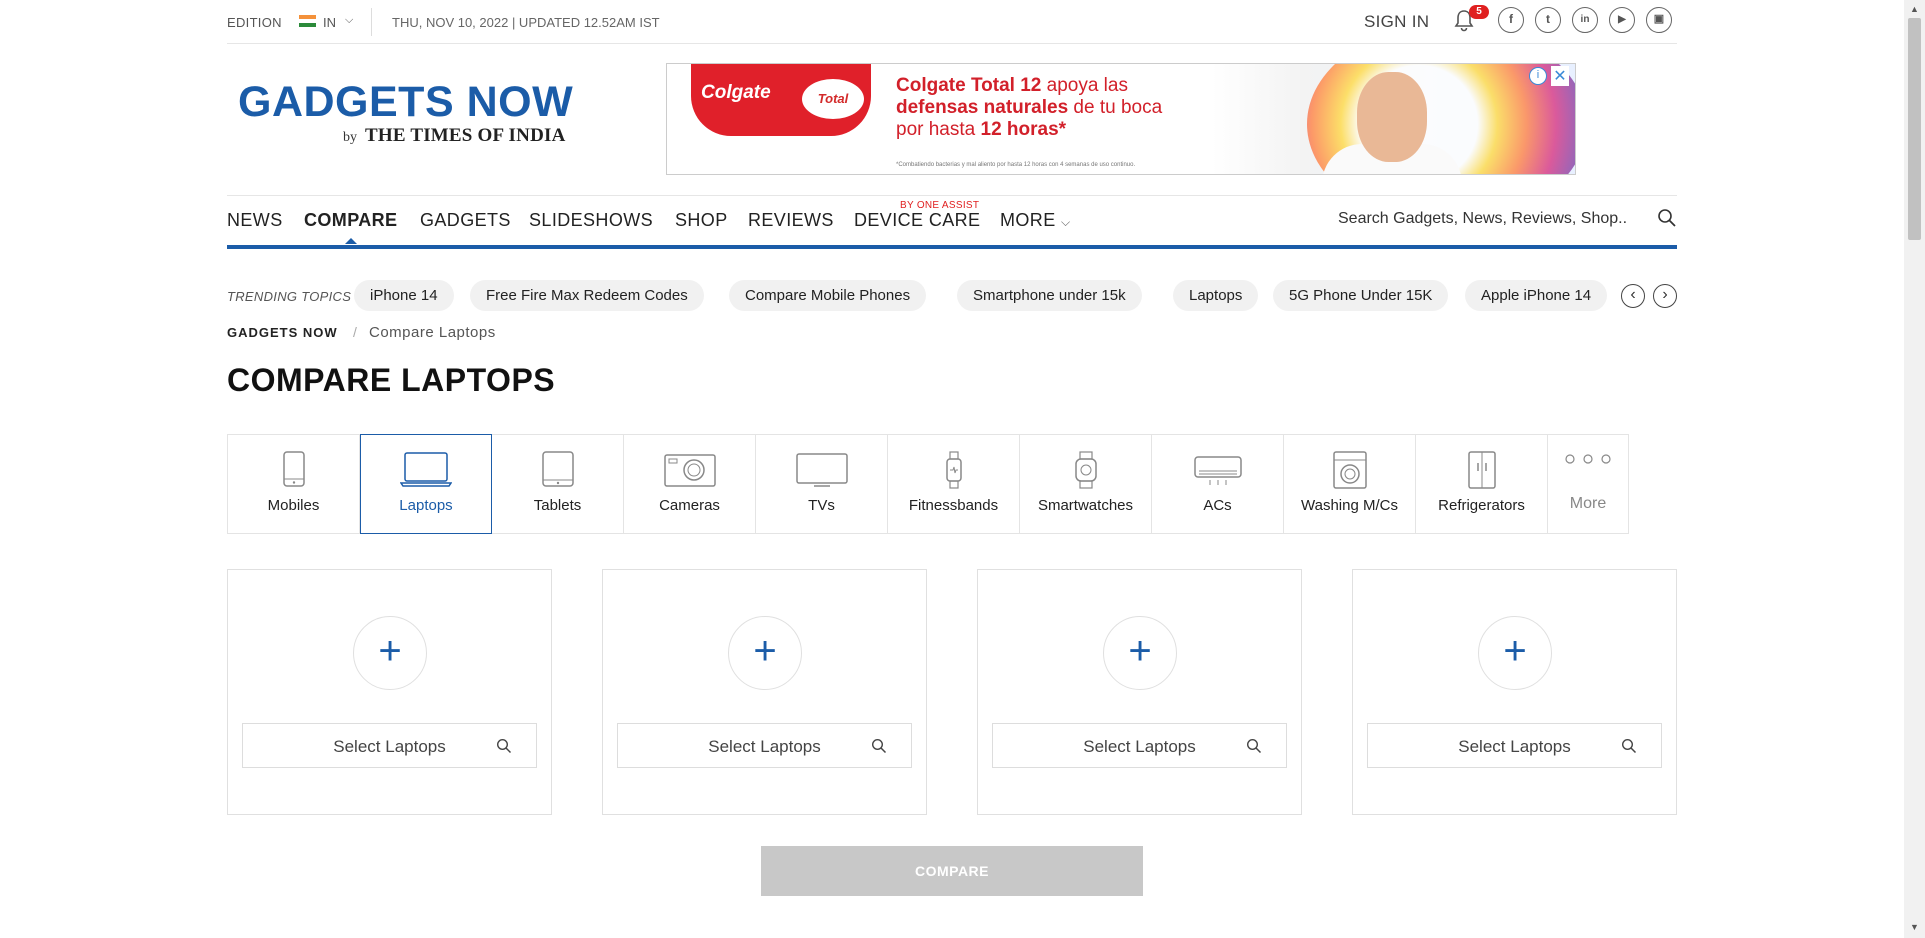  I want to click on tab-refrigerators: Refrigerators, so click(1482, 484).